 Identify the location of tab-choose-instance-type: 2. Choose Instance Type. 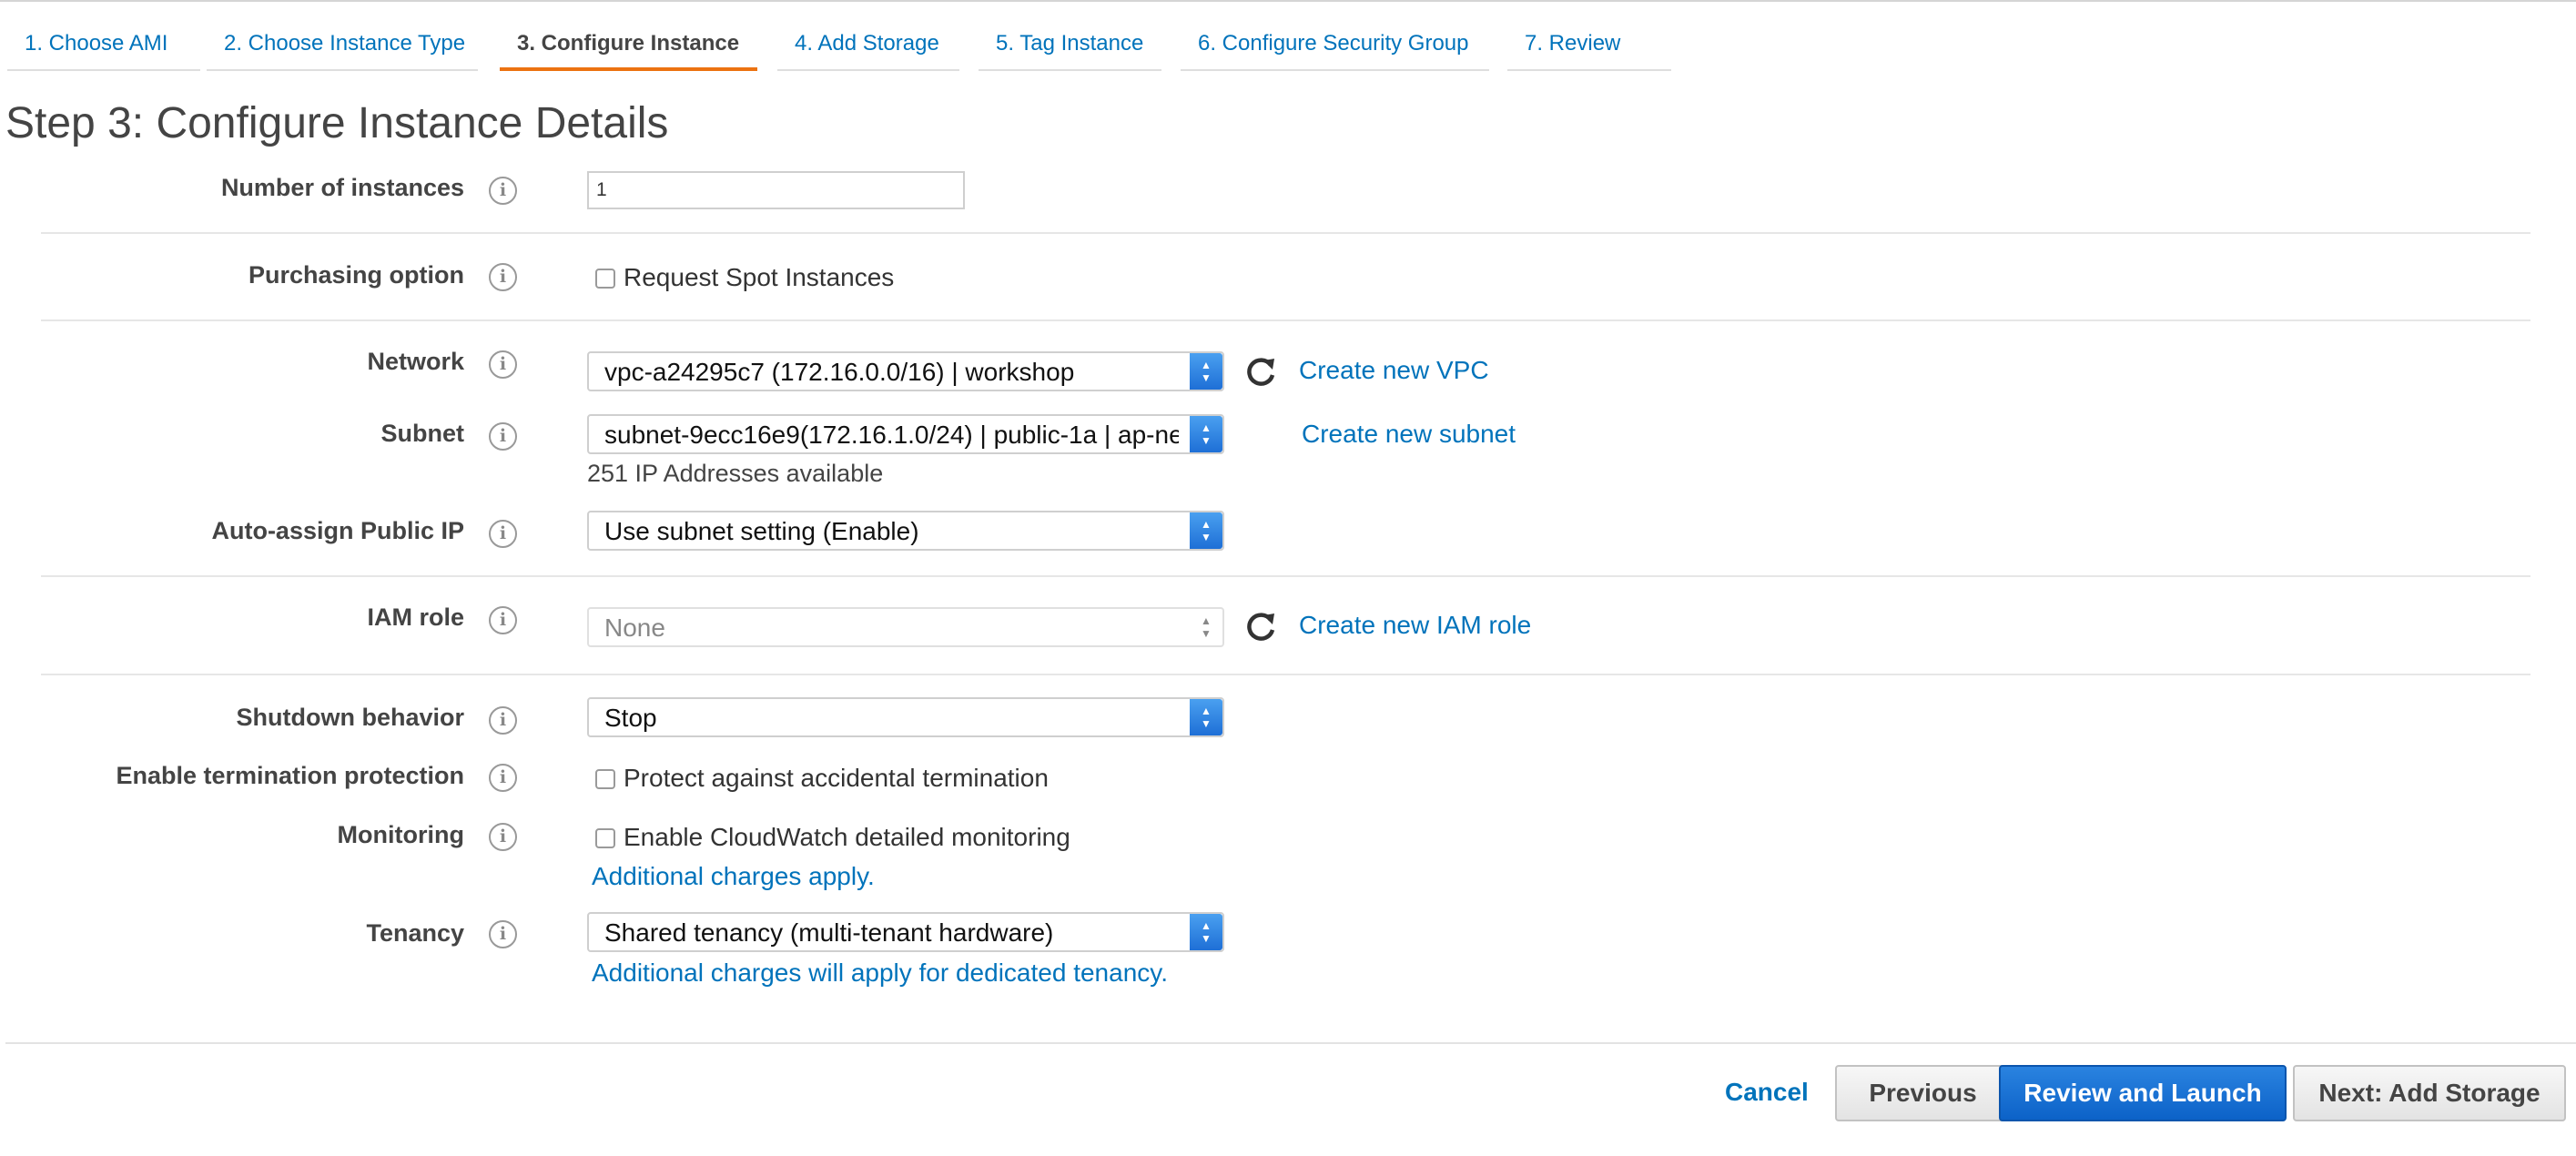
(342, 47).